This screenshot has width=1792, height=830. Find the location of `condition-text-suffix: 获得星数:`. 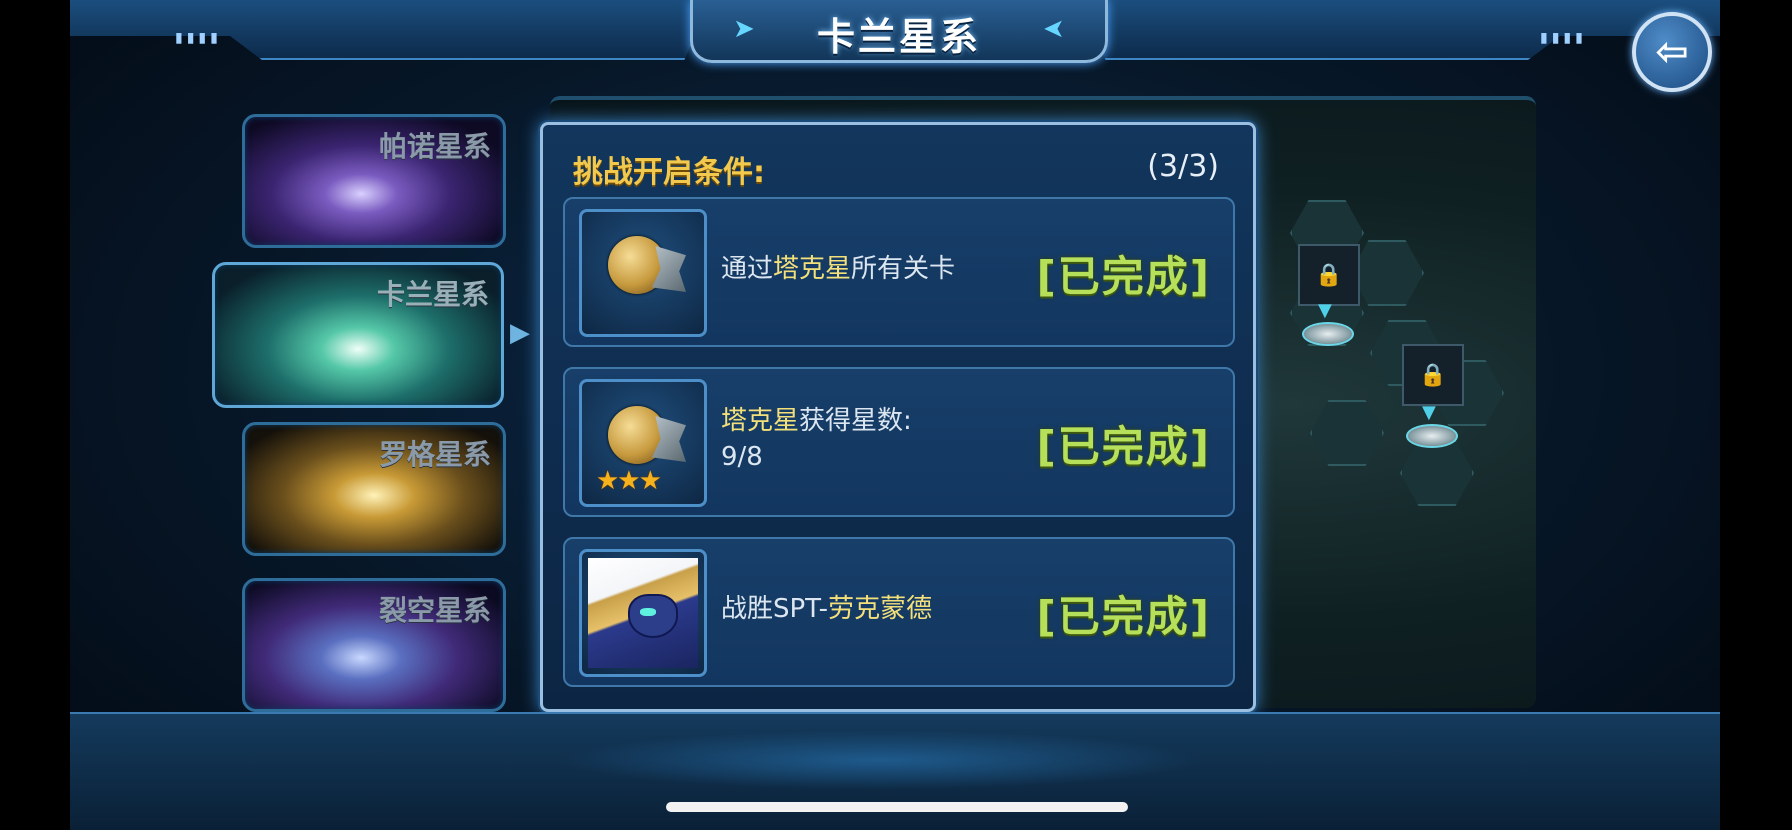

condition-text-suffix: 获得星数: is located at coordinates (855, 421).